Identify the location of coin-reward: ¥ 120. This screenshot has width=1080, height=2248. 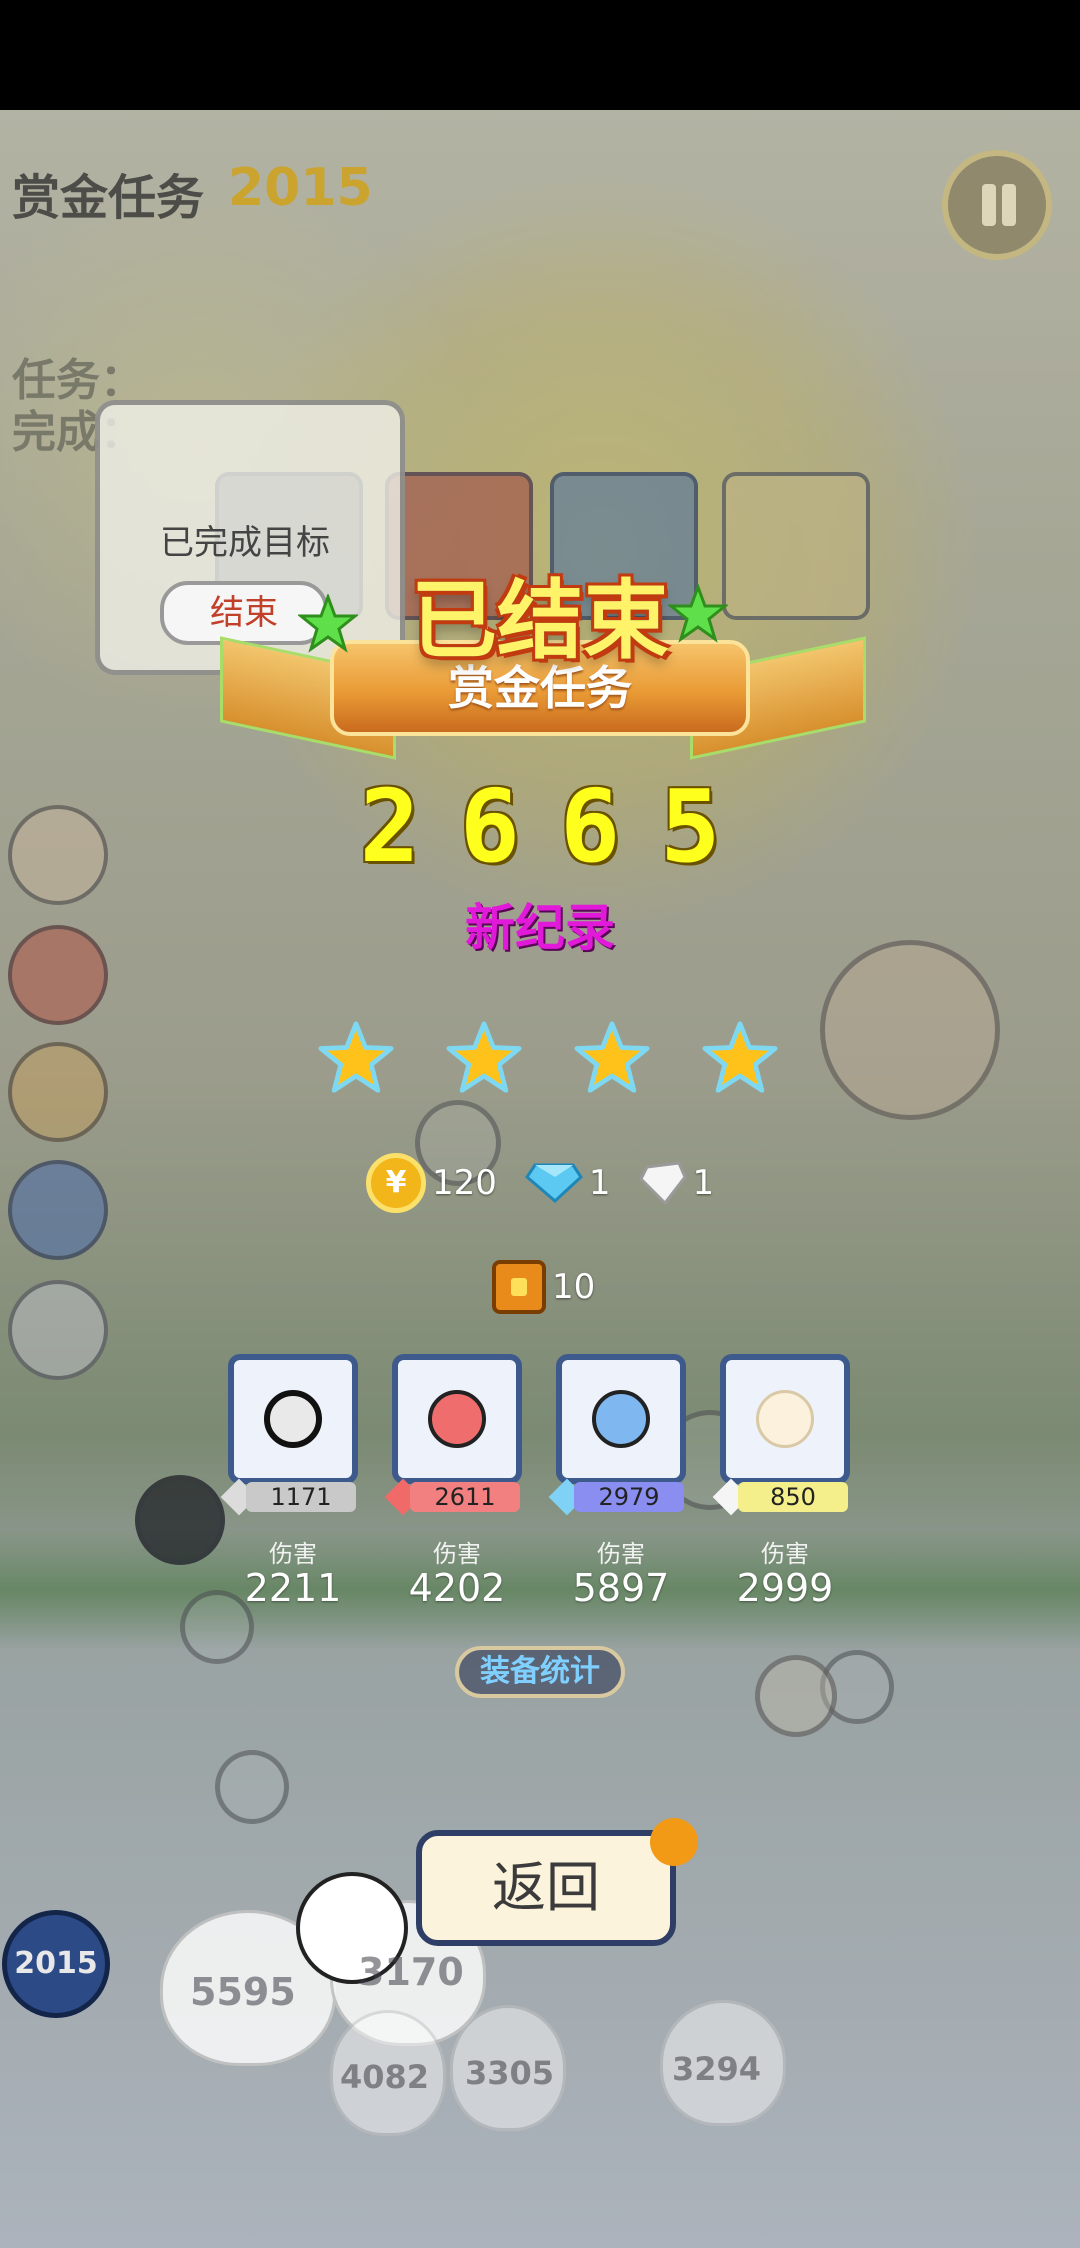
(431, 1183).